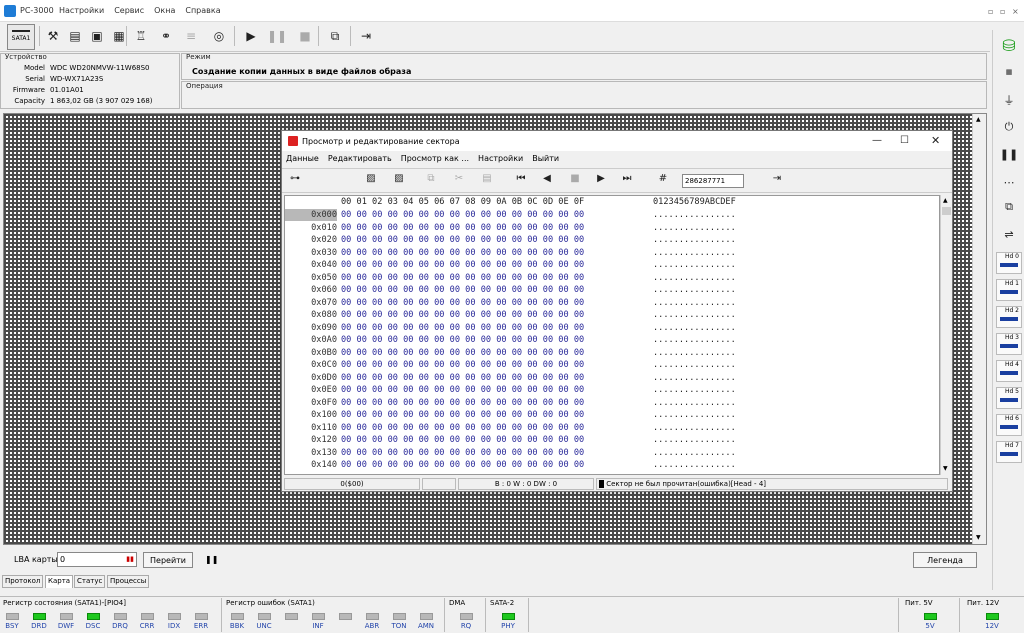 Image resolution: width=1024 pixels, height=633 pixels. What do you see at coordinates (487, 181) in the screenshot?
I see `paste-icon: ▤` at bounding box center [487, 181].